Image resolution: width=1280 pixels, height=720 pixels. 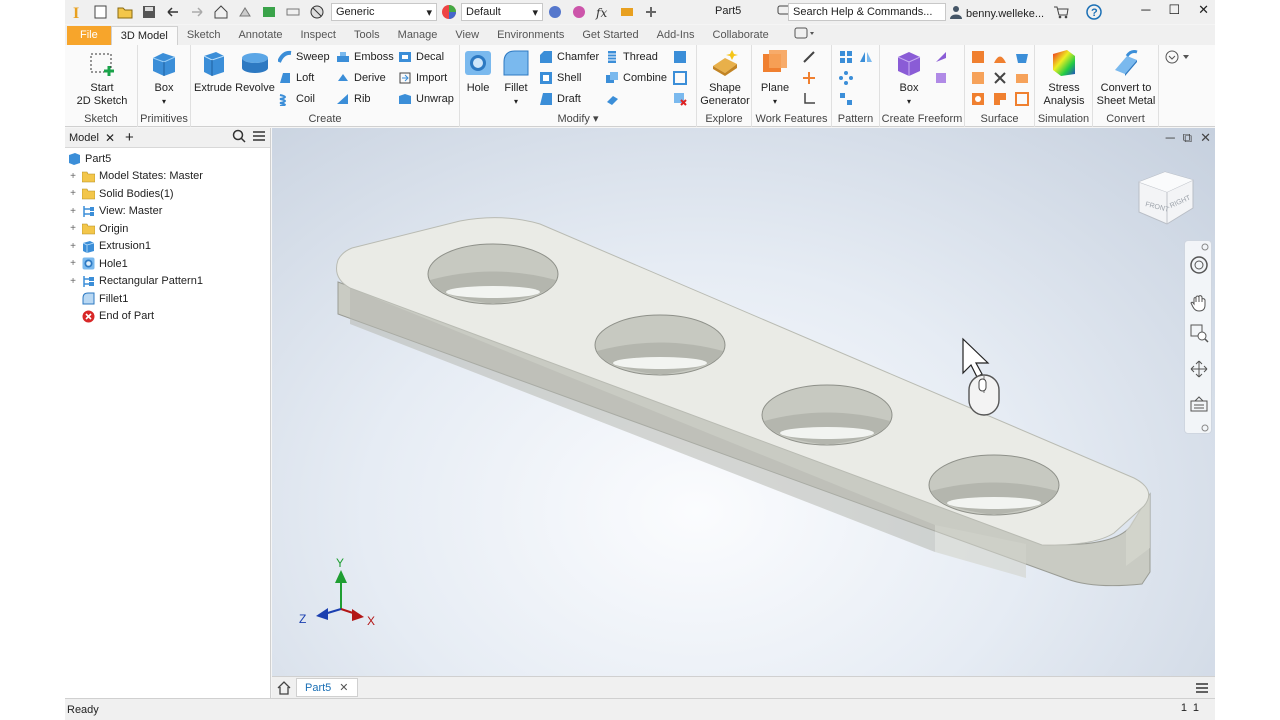 I want to click on tree-root: Part5, so click(x=168, y=159).